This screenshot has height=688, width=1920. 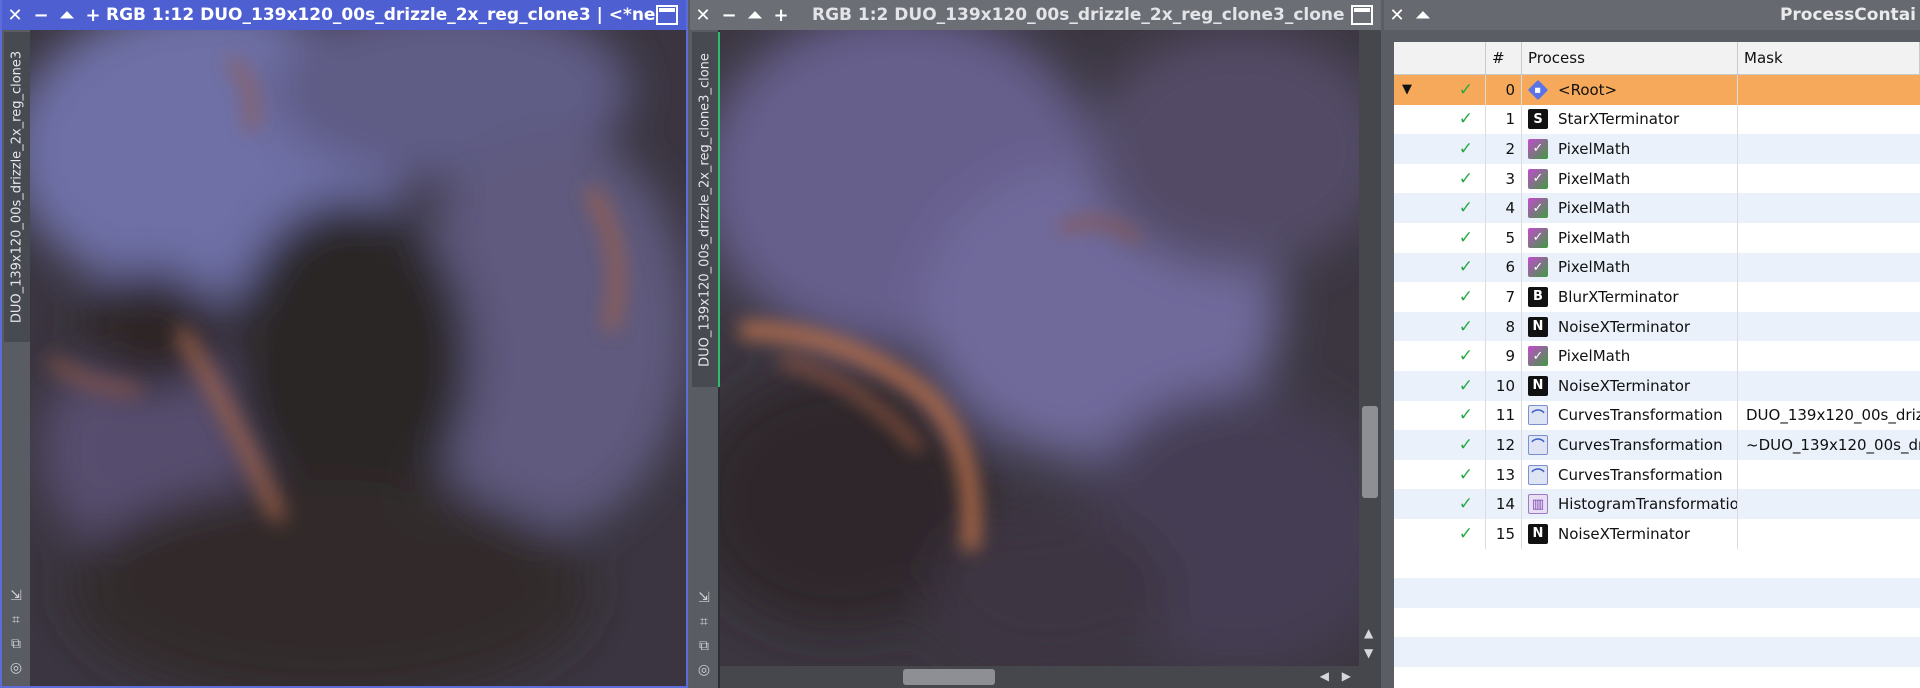 I want to click on horizontal-scroll-thumb, so click(x=949, y=677).